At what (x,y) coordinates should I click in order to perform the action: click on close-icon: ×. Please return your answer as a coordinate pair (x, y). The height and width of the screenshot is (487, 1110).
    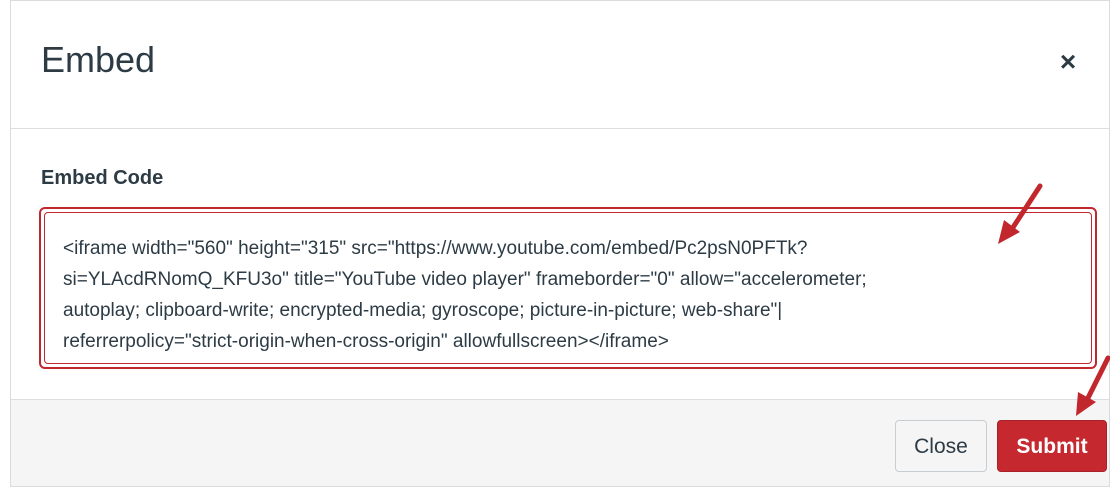
    Looking at the image, I should click on (1068, 62).